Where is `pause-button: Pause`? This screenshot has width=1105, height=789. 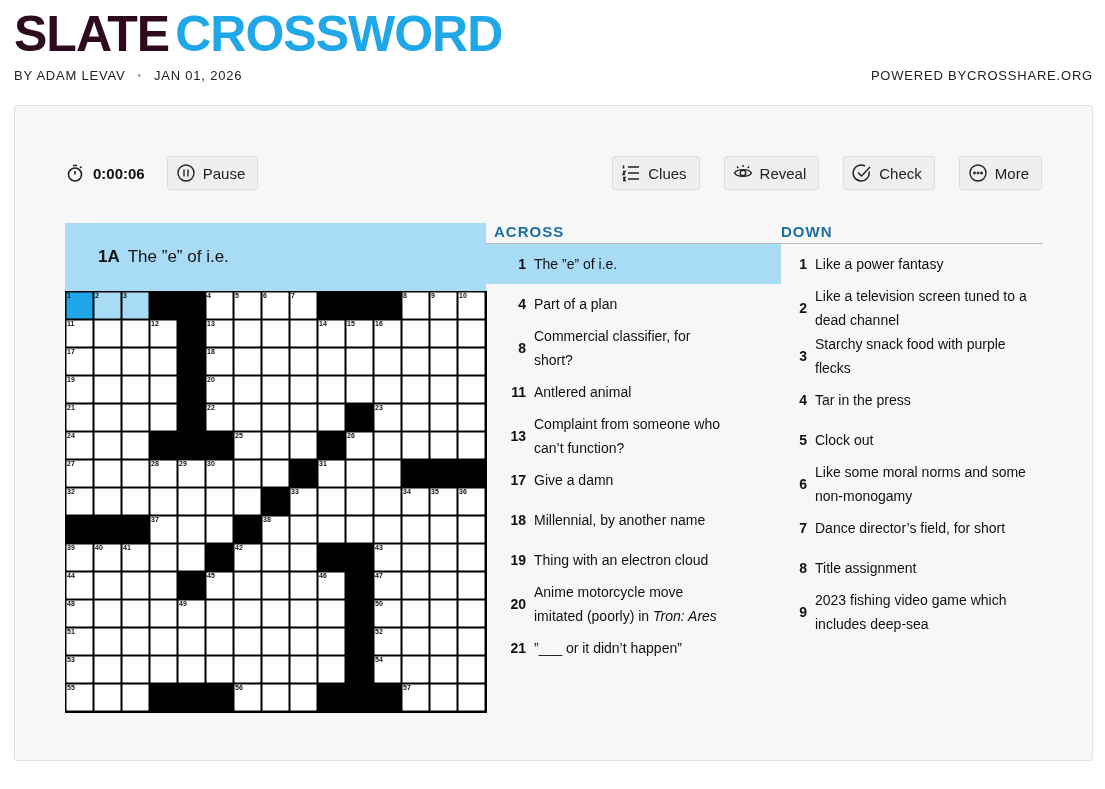 pause-button: Pause is located at coordinates (212, 173).